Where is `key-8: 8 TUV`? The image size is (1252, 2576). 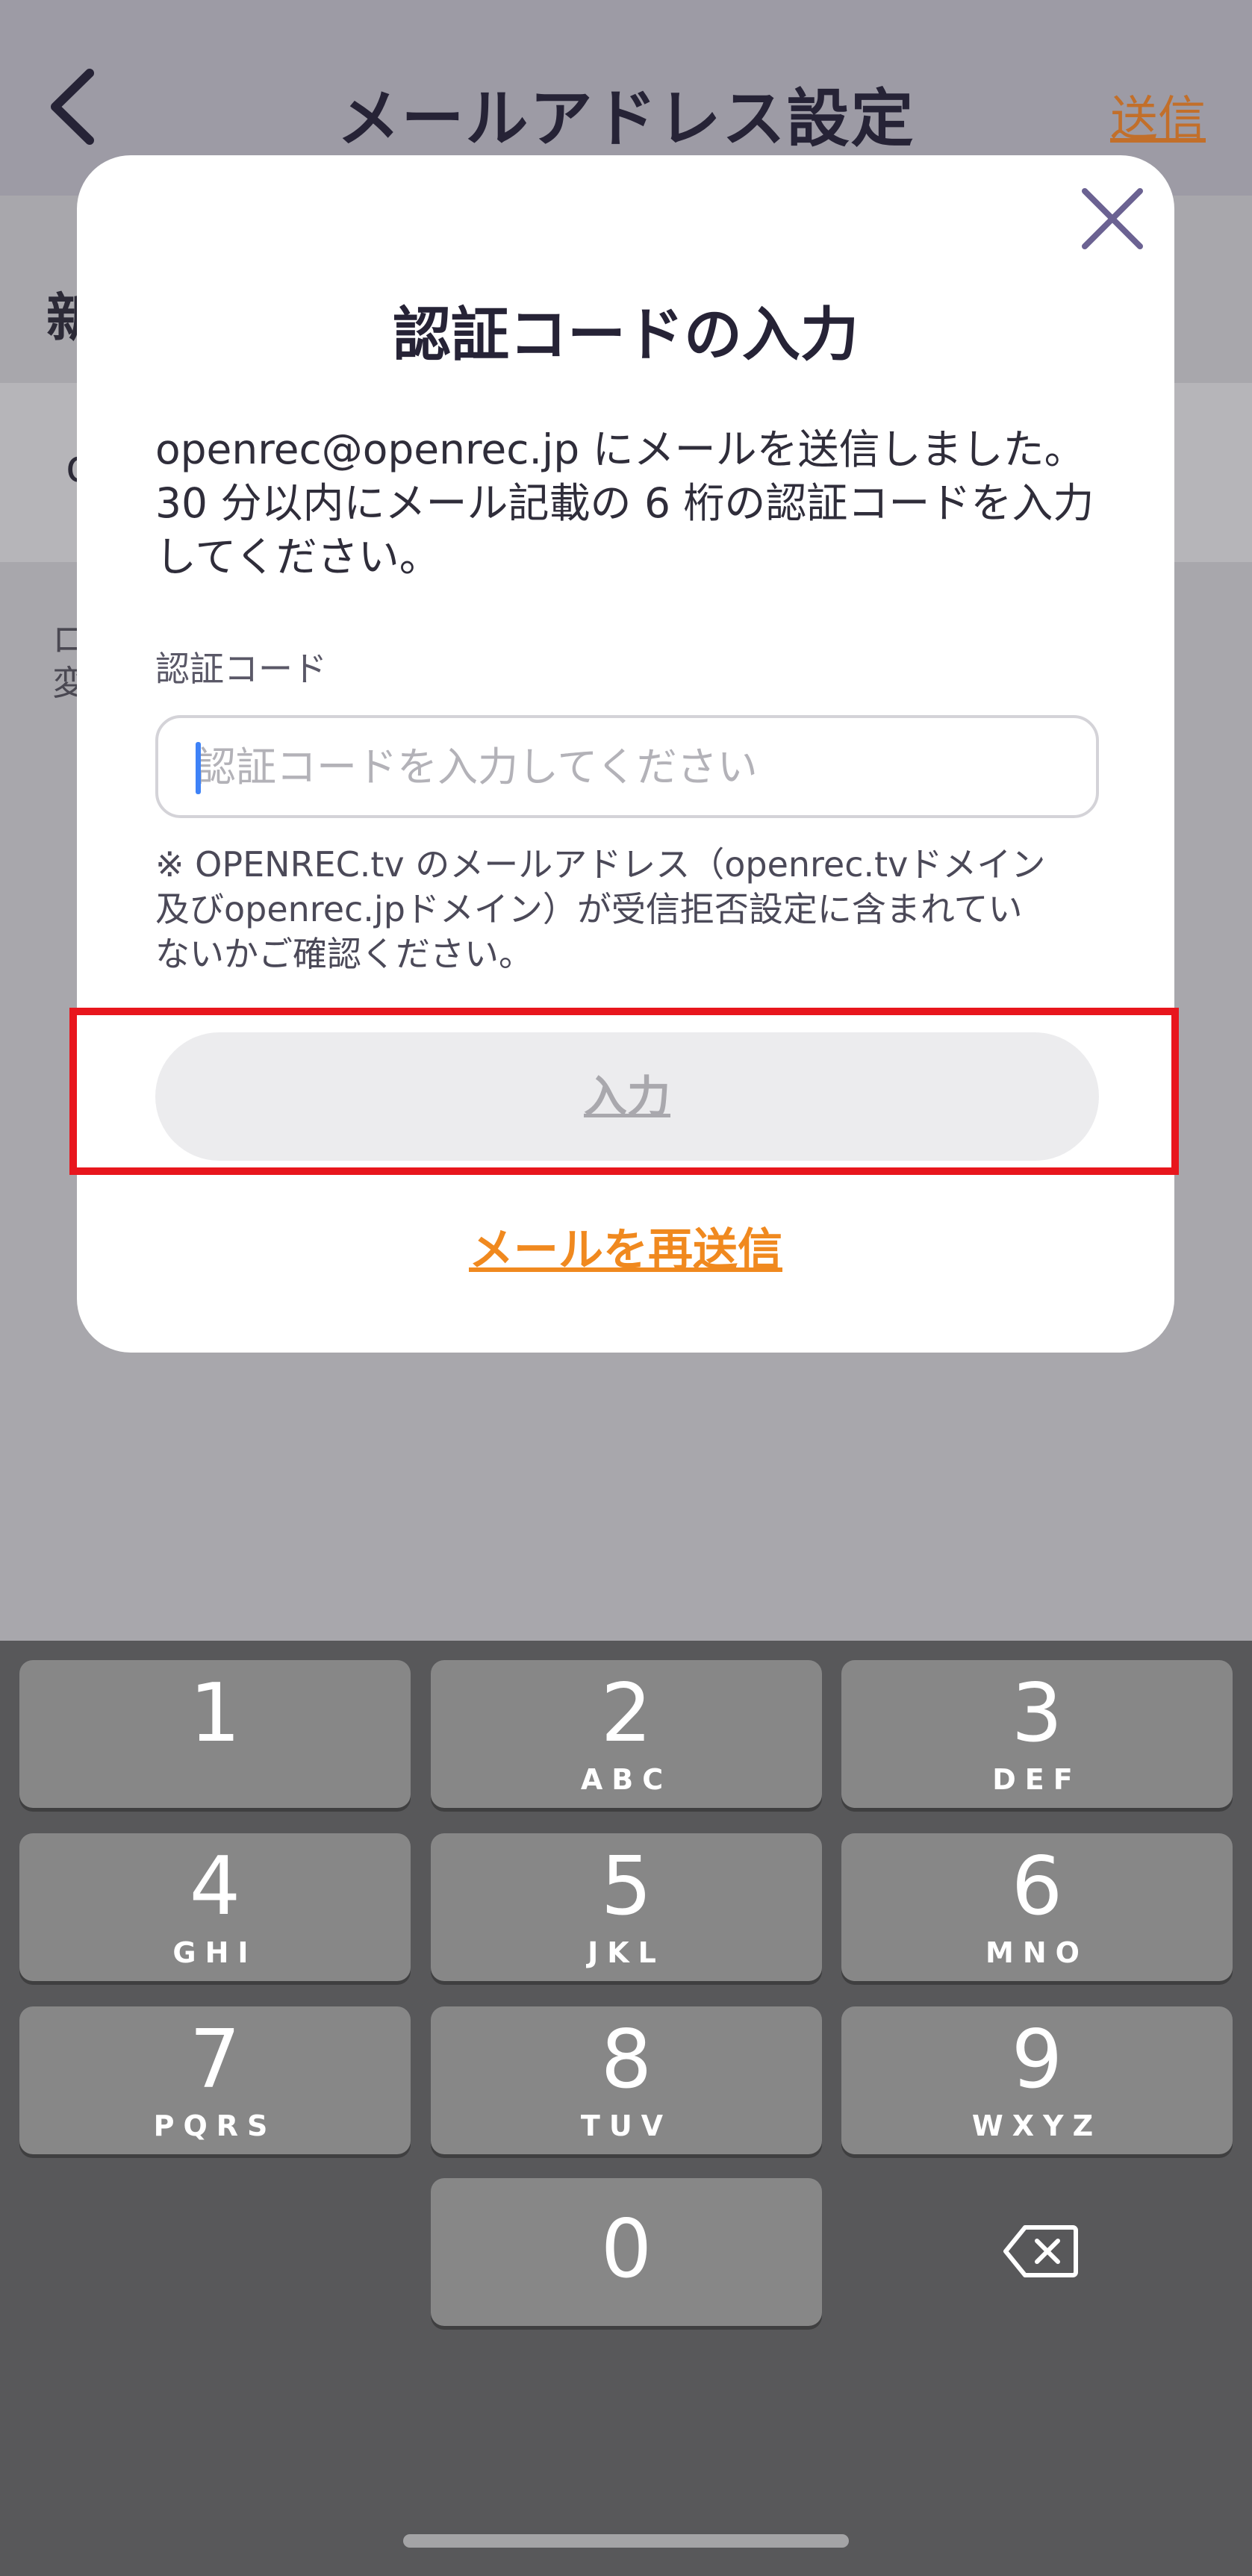
key-8: 8 TUV is located at coordinates (626, 2080).